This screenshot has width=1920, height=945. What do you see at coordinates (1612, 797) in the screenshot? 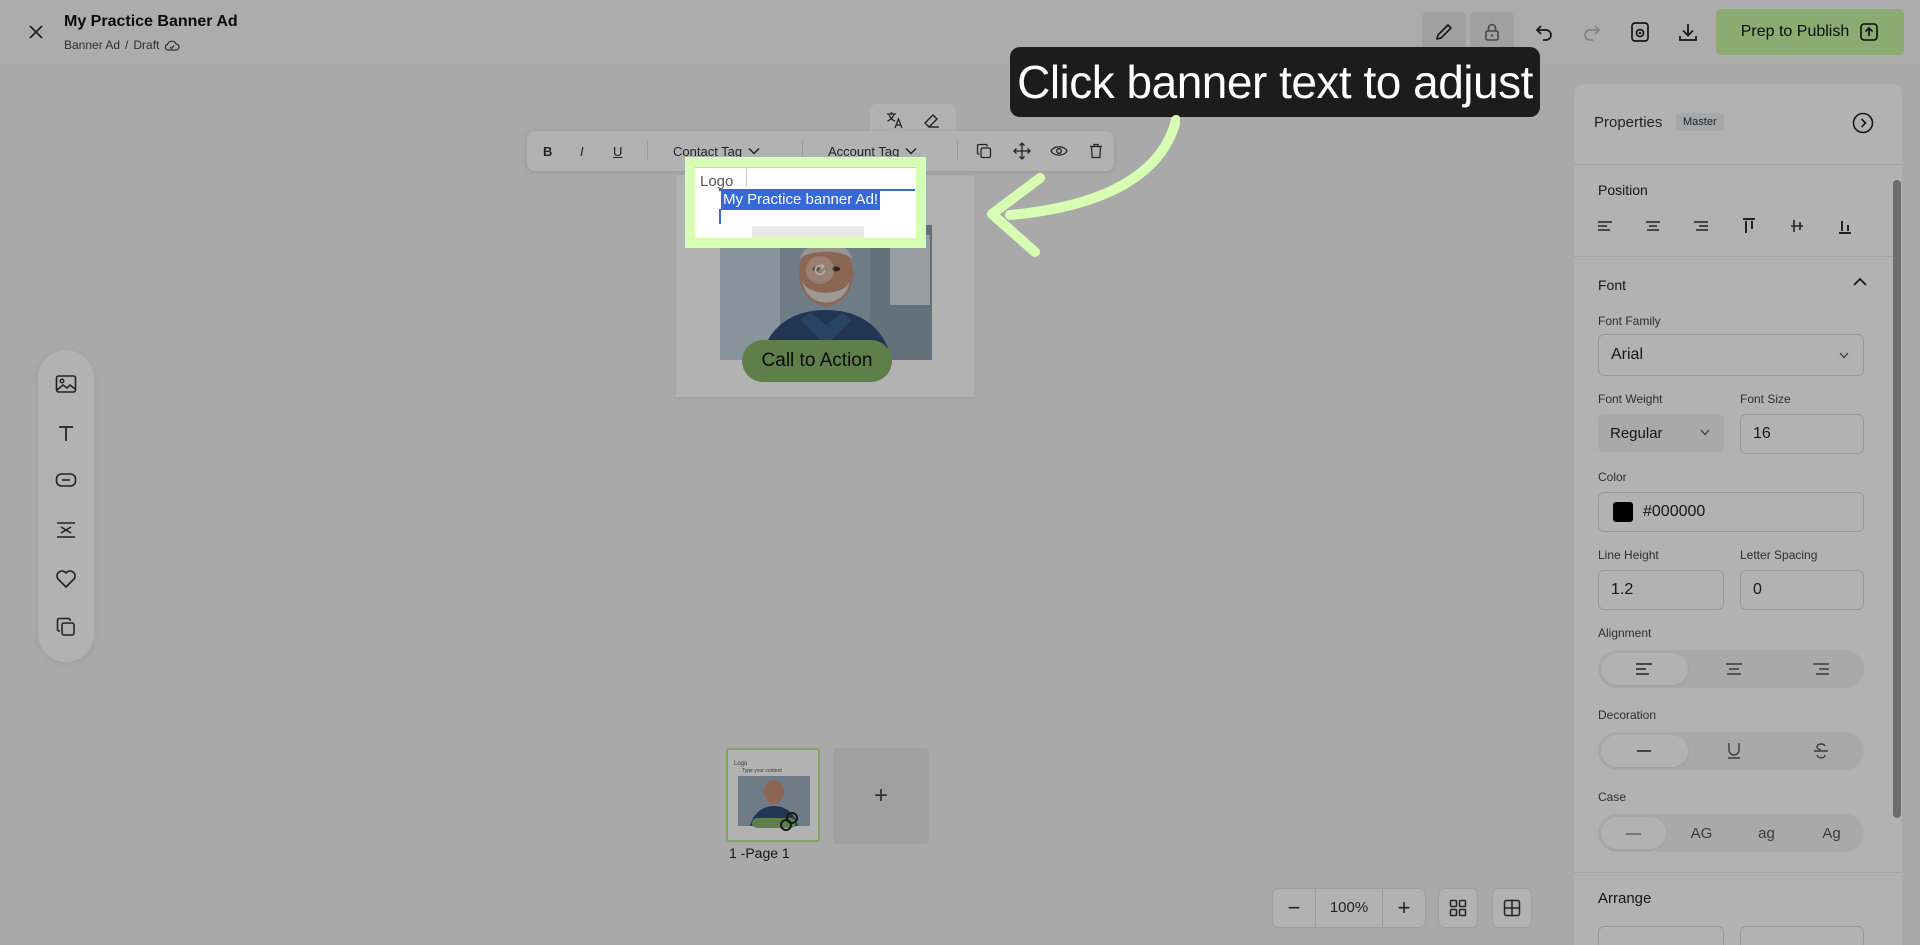
I see `case-label: Case` at bounding box center [1612, 797].